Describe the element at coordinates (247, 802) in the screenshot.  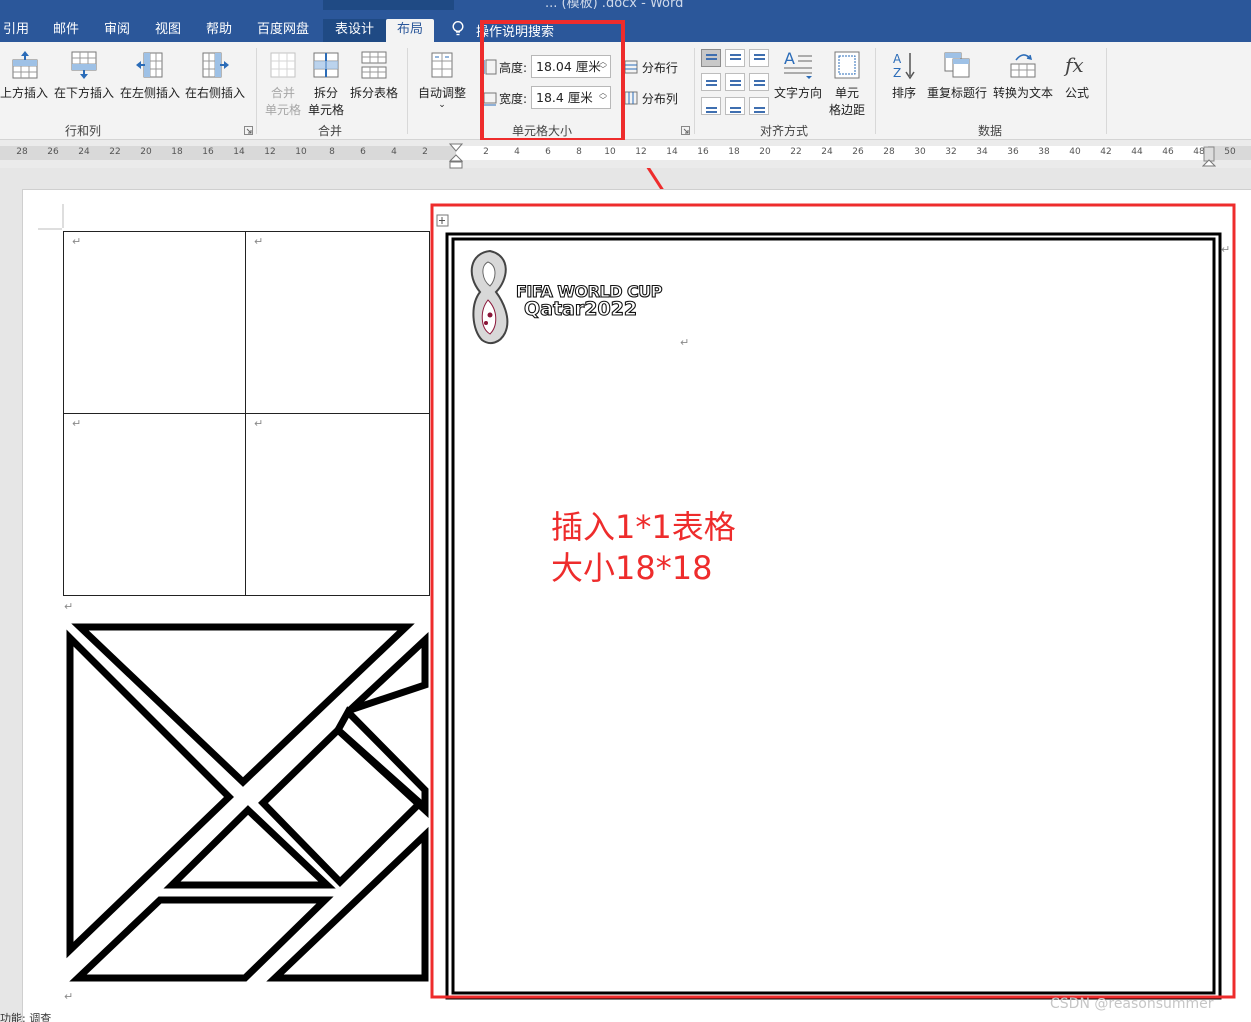
I see `tangram-figure` at that location.